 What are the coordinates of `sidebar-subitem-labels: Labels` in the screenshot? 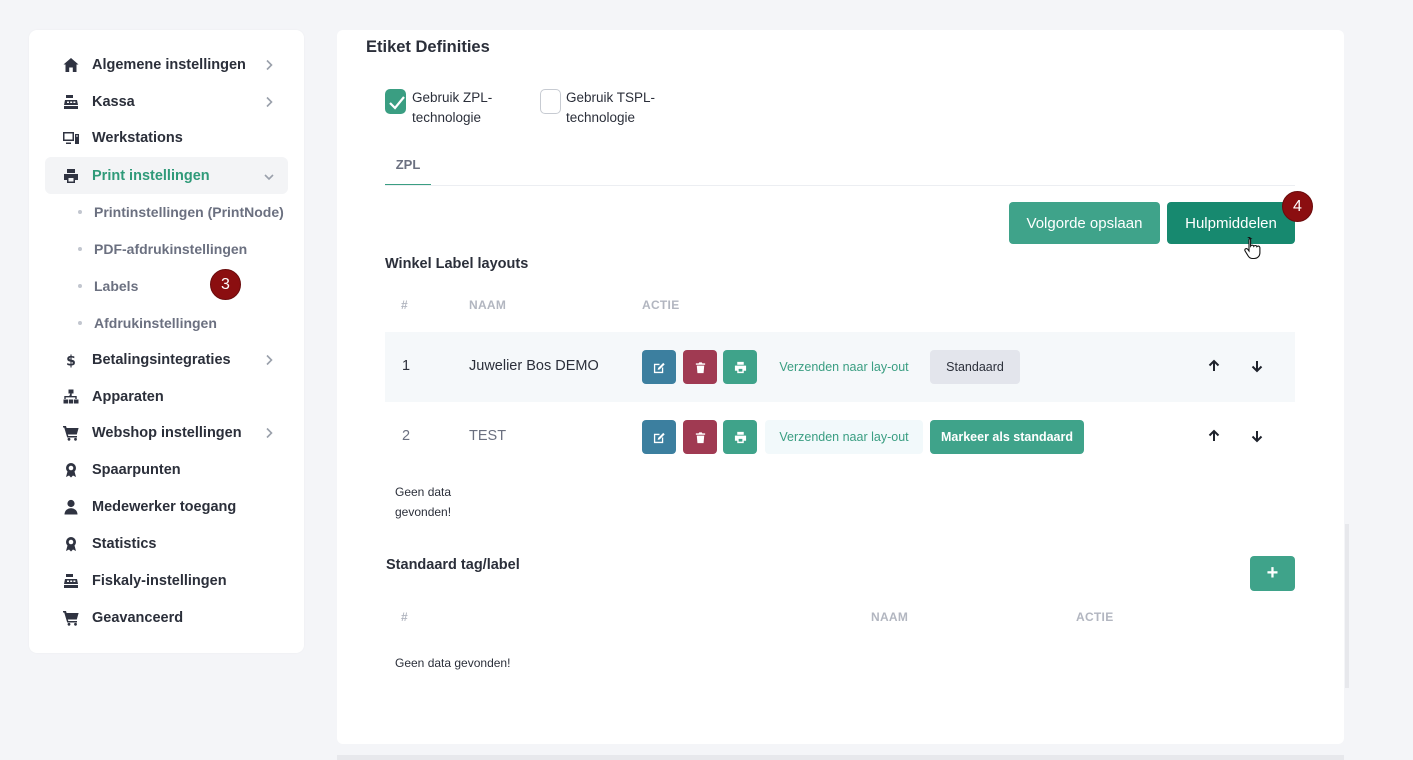 It's located at (108, 286).